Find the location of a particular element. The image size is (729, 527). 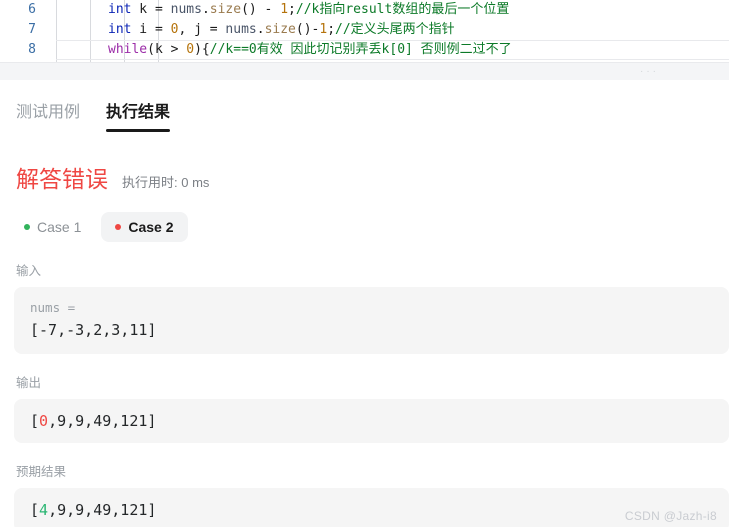

case-chip-label: Case 2 is located at coordinates (151, 227).